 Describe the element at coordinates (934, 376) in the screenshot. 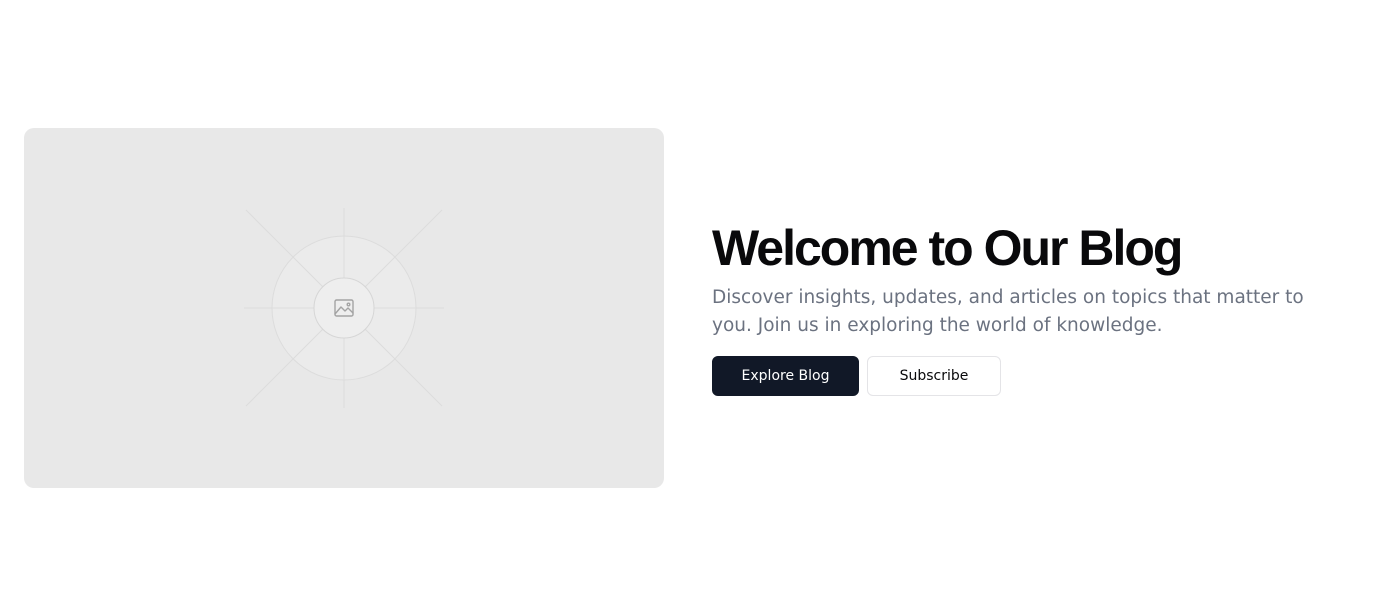

I see `subscribe-button: Subscribe` at that location.